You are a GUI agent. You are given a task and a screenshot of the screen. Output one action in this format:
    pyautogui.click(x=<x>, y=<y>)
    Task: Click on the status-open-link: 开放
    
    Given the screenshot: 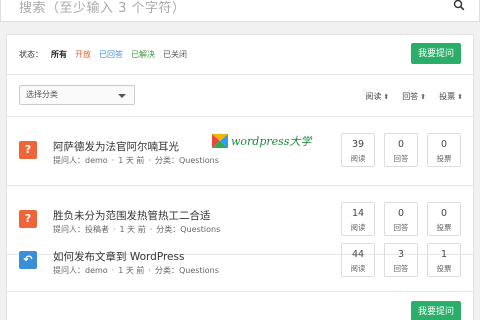 What is the action you would take?
    pyautogui.click(x=83, y=54)
    